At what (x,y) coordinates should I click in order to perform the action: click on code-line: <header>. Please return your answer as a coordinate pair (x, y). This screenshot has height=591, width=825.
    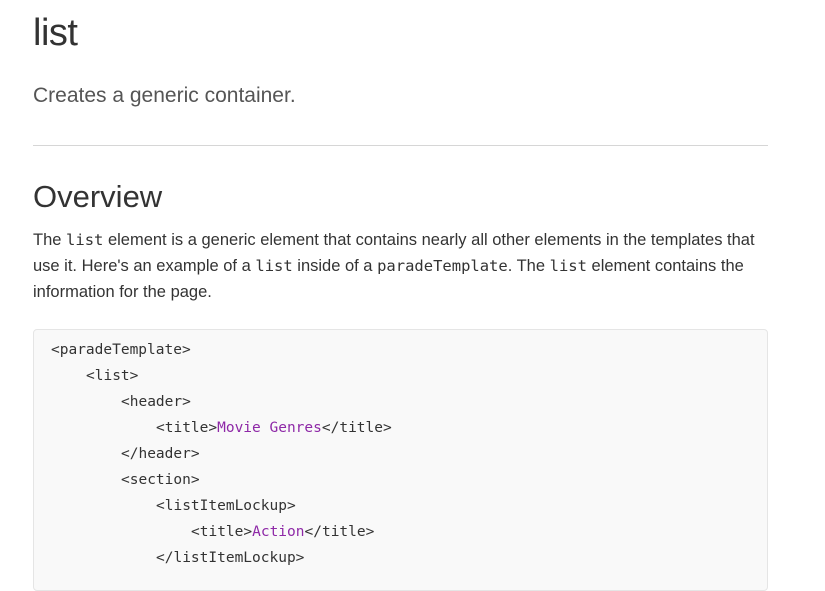
    Looking at the image, I should click on (156, 402).